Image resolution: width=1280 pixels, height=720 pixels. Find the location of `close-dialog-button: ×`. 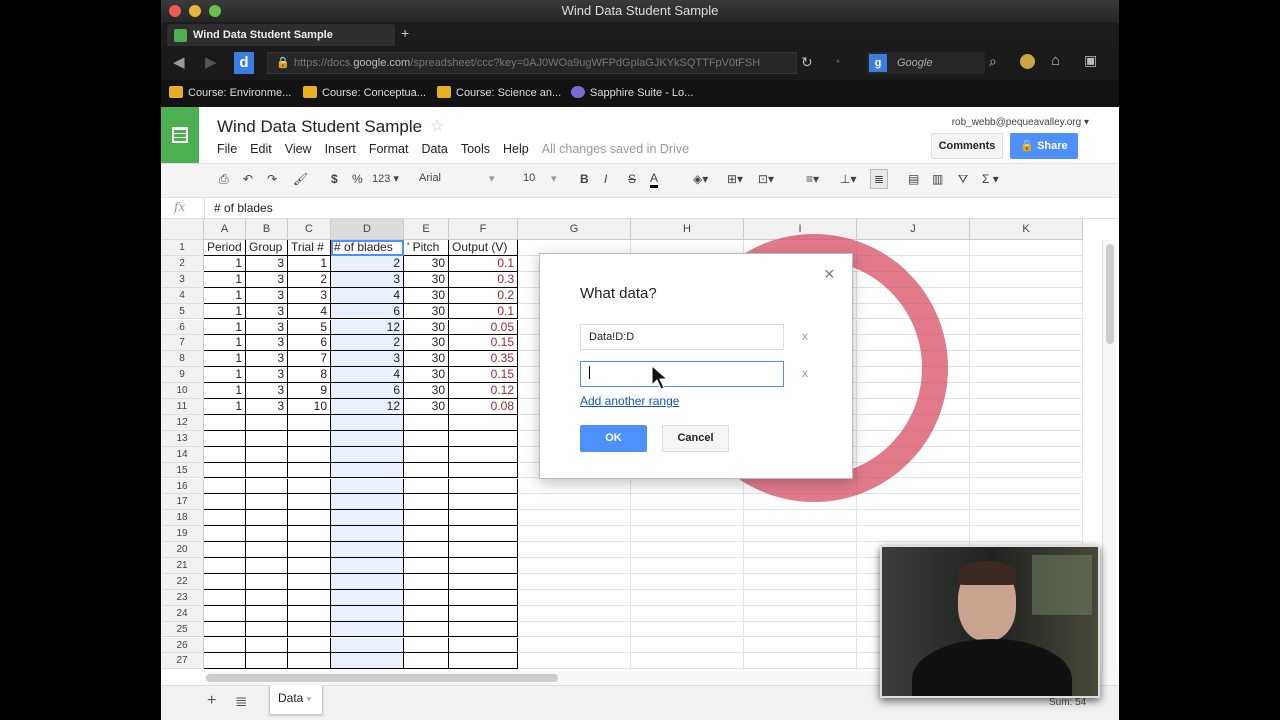

close-dialog-button: × is located at coordinates (829, 274).